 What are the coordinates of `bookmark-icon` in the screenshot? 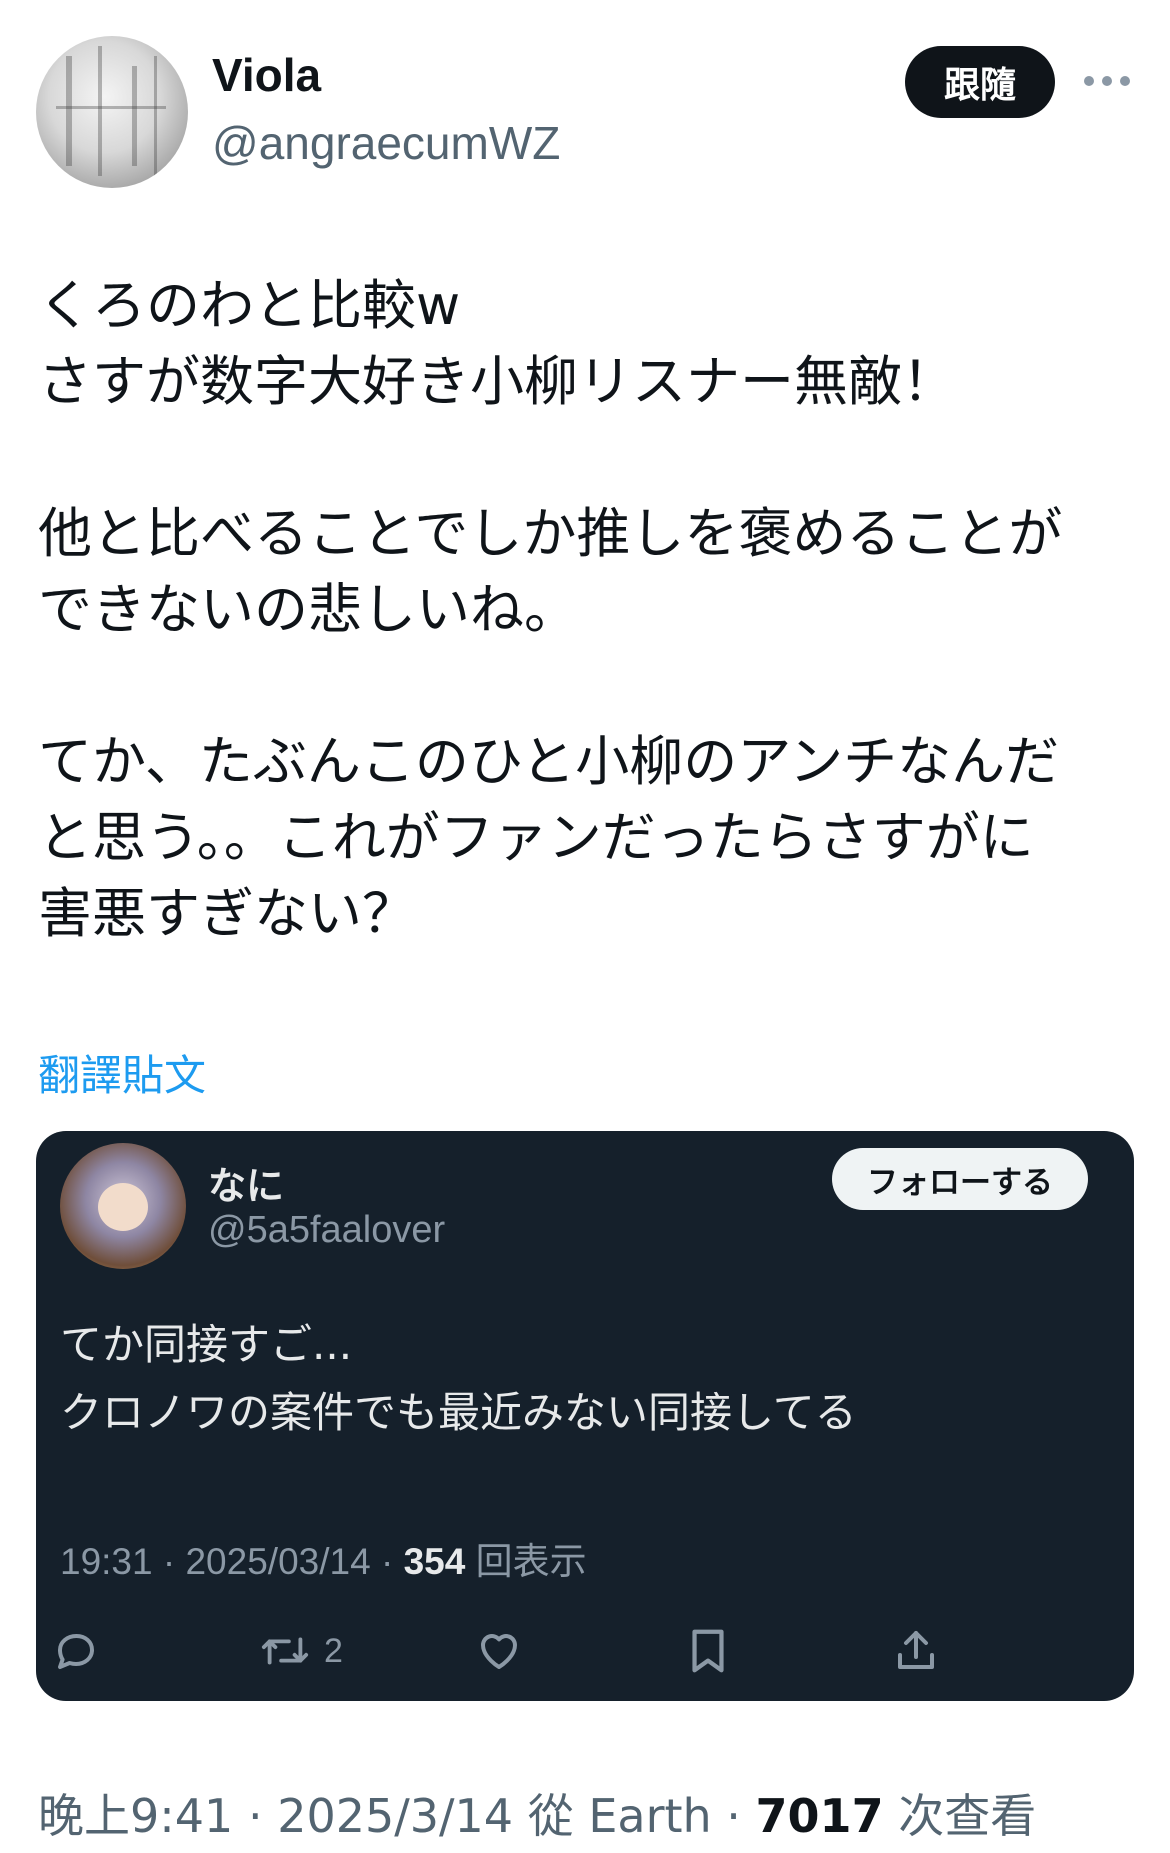 It's located at (708, 1651).